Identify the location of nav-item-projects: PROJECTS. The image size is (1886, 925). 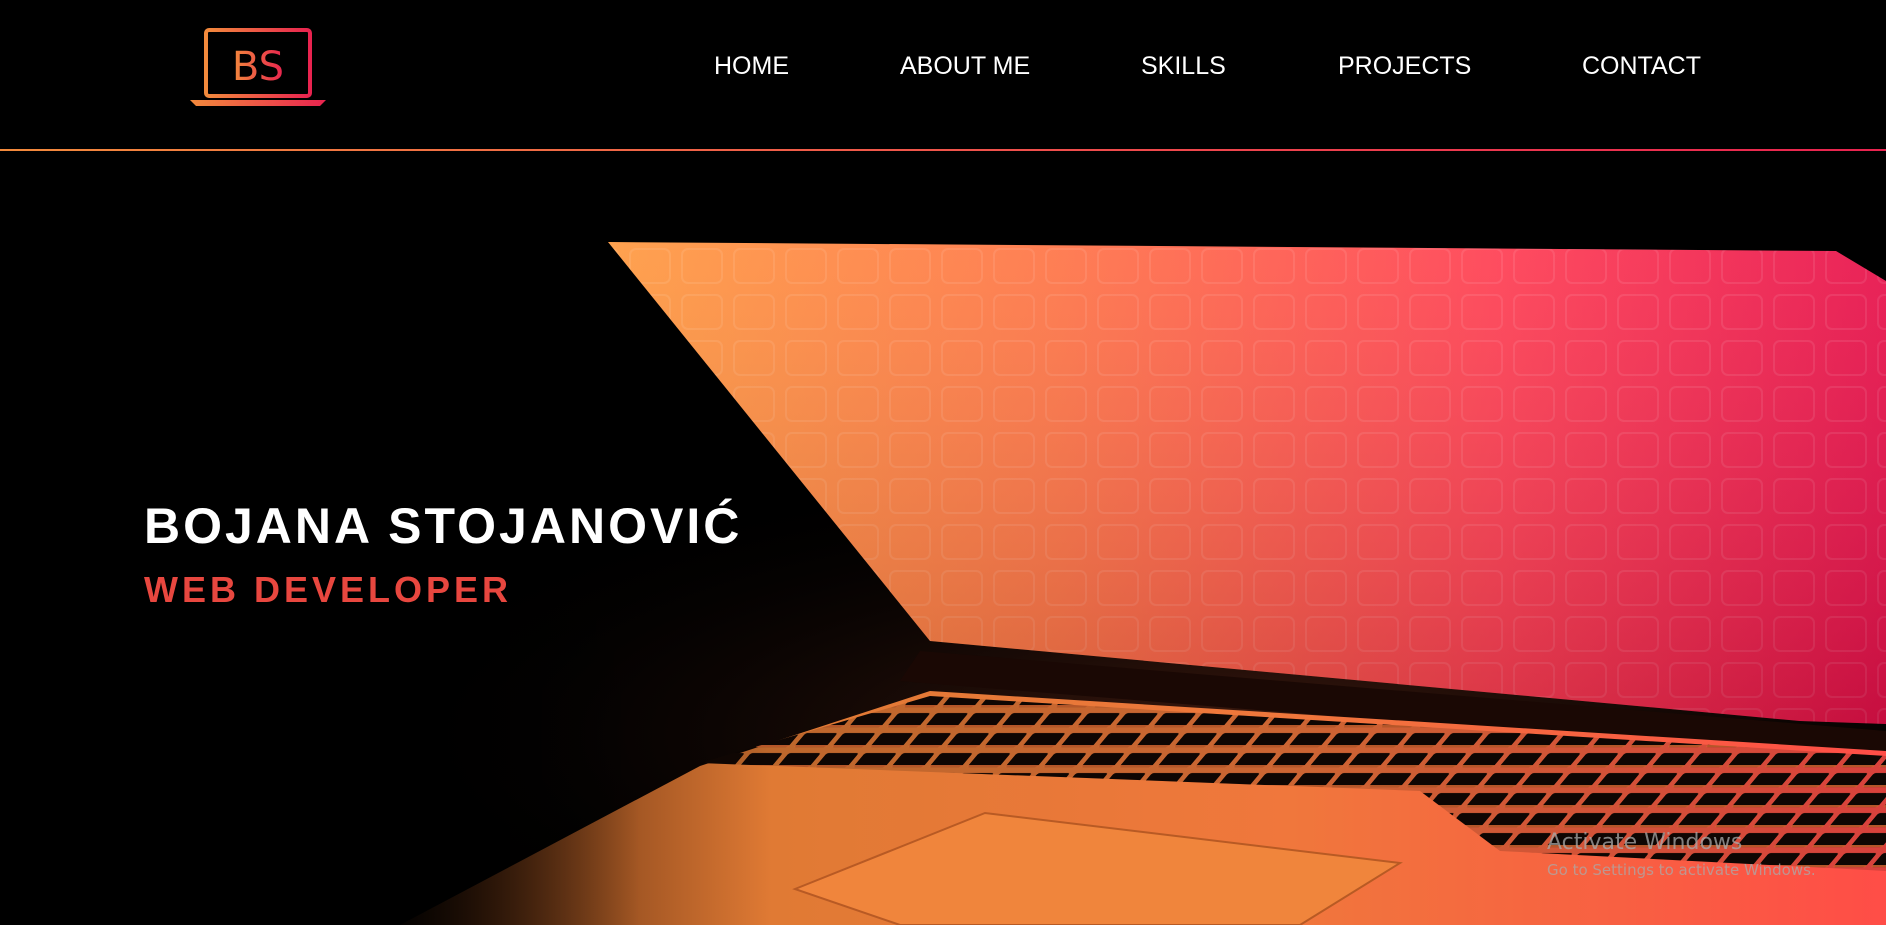
(1404, 66).